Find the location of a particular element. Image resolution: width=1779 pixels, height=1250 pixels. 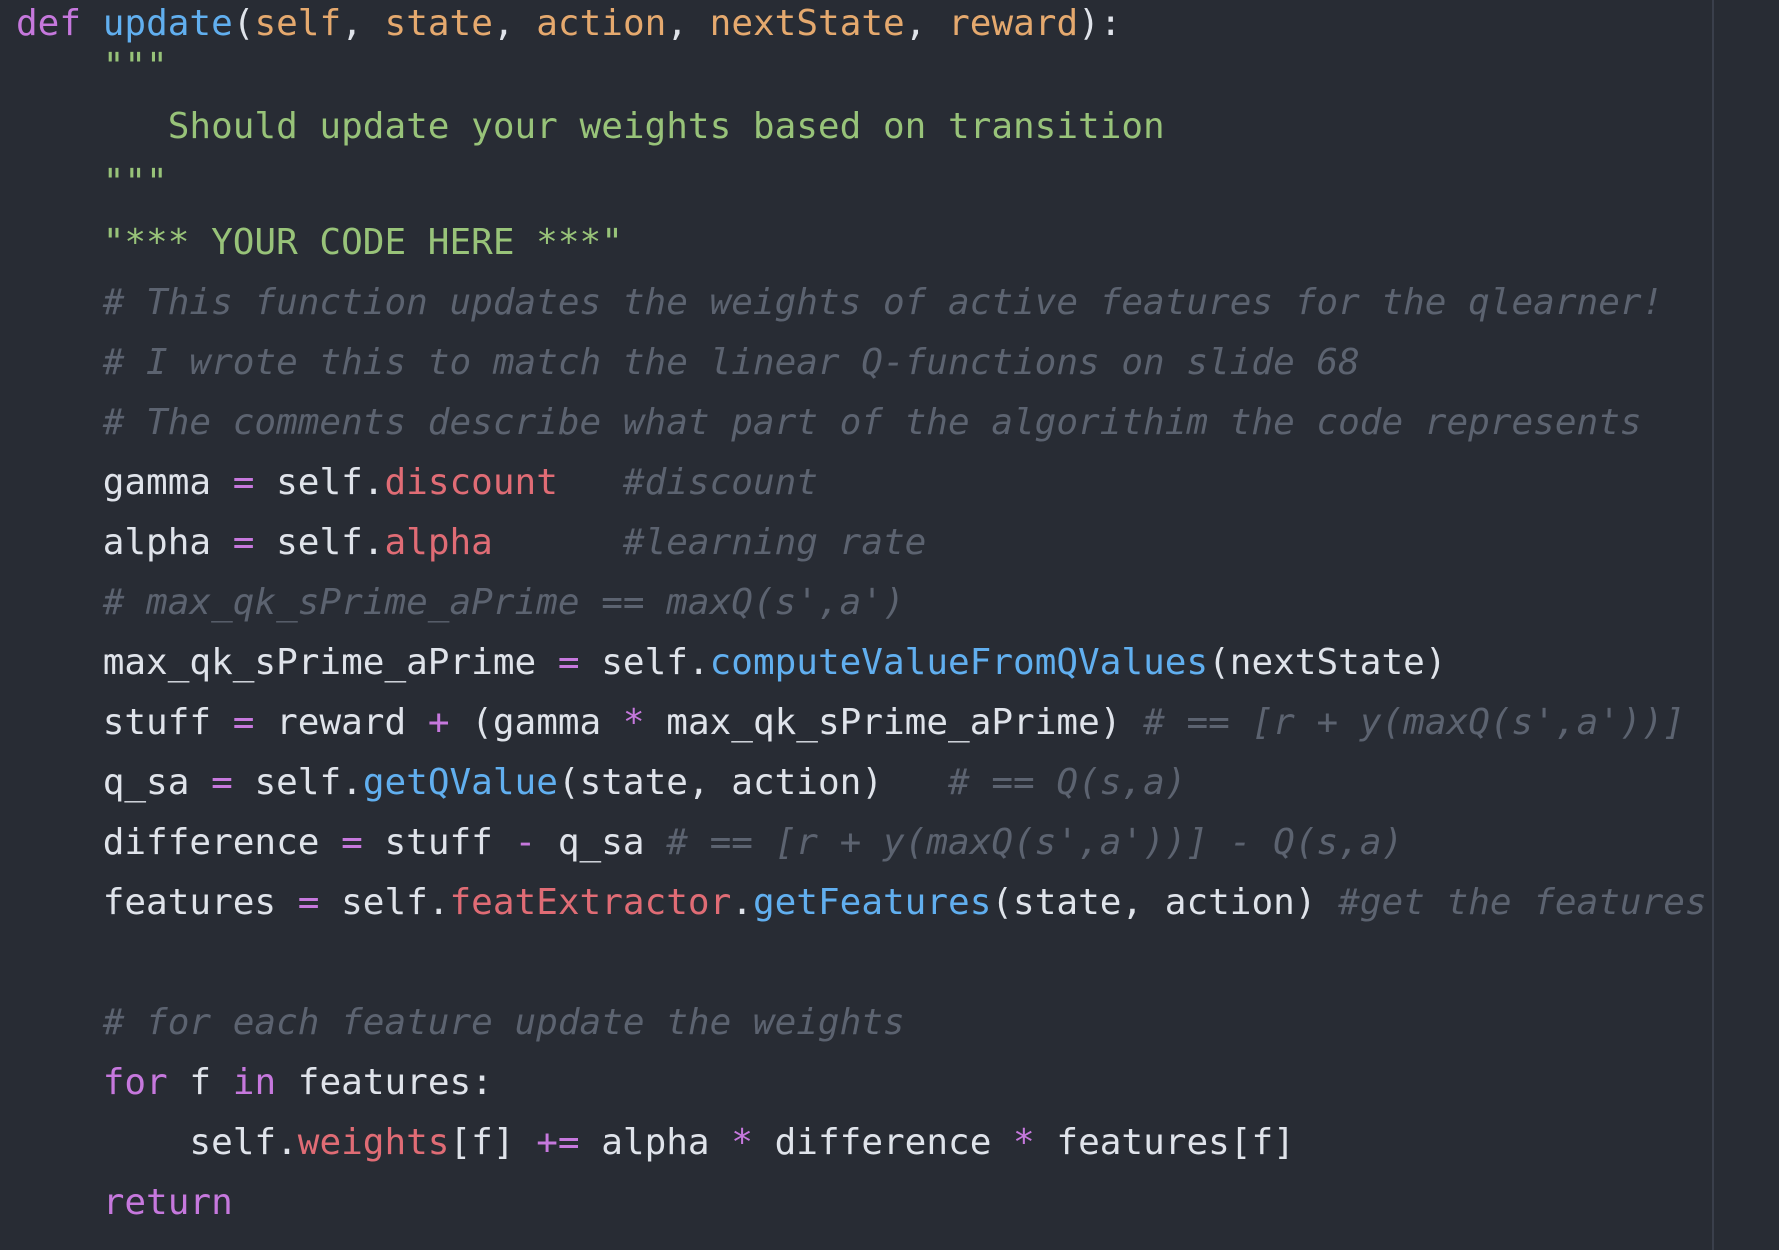

comment-token: #discount is located at coordinates (720, 482).